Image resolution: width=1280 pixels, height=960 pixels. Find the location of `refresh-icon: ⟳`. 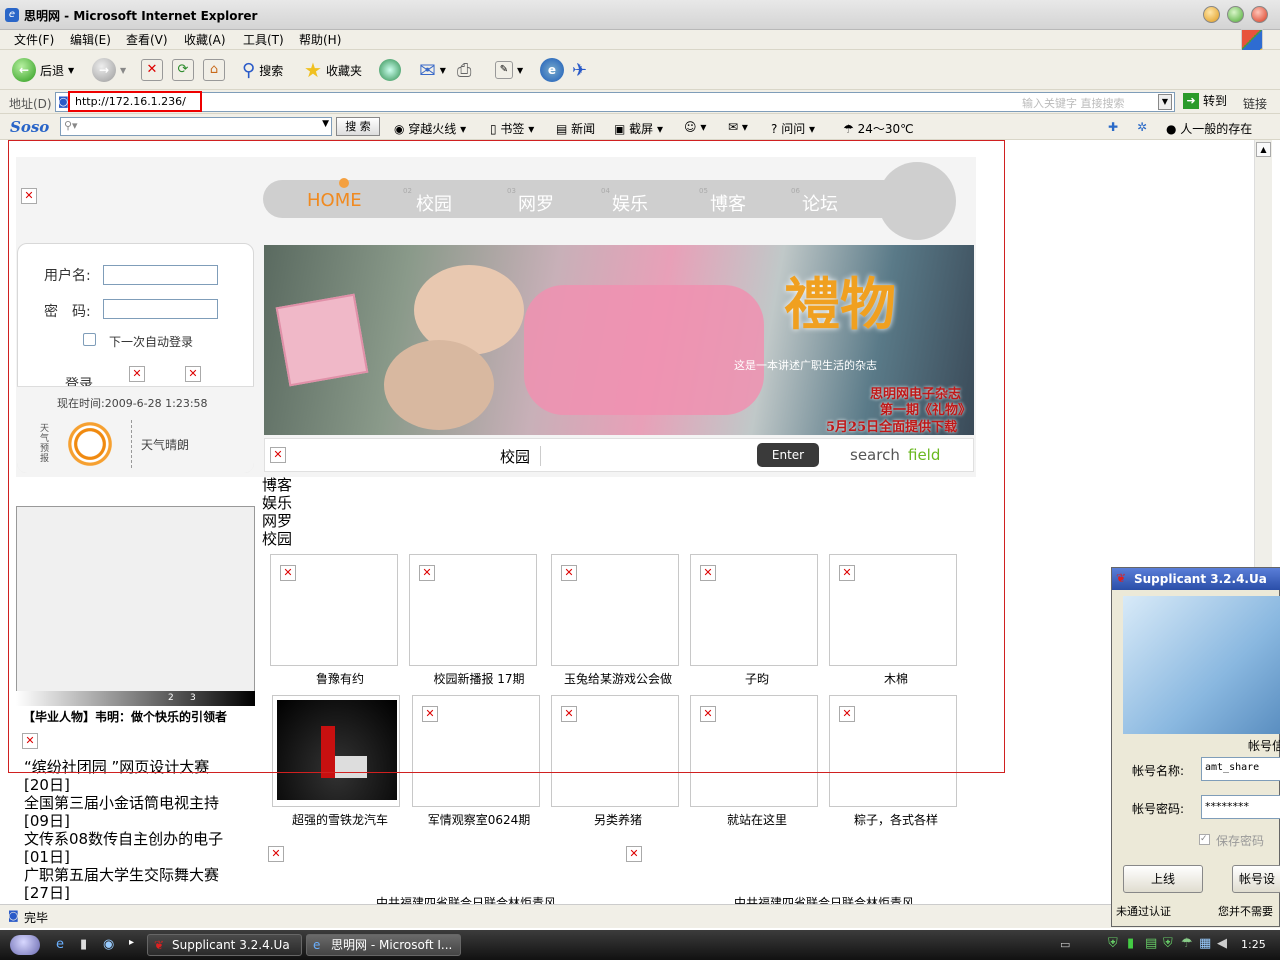

refresh-icon: ⟳ is located at coordinates (183, 70).